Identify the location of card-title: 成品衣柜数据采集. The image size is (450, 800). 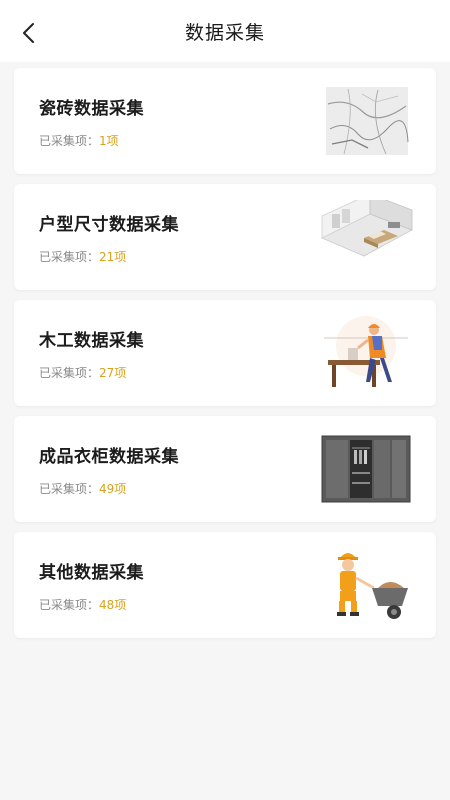
(109, 457).